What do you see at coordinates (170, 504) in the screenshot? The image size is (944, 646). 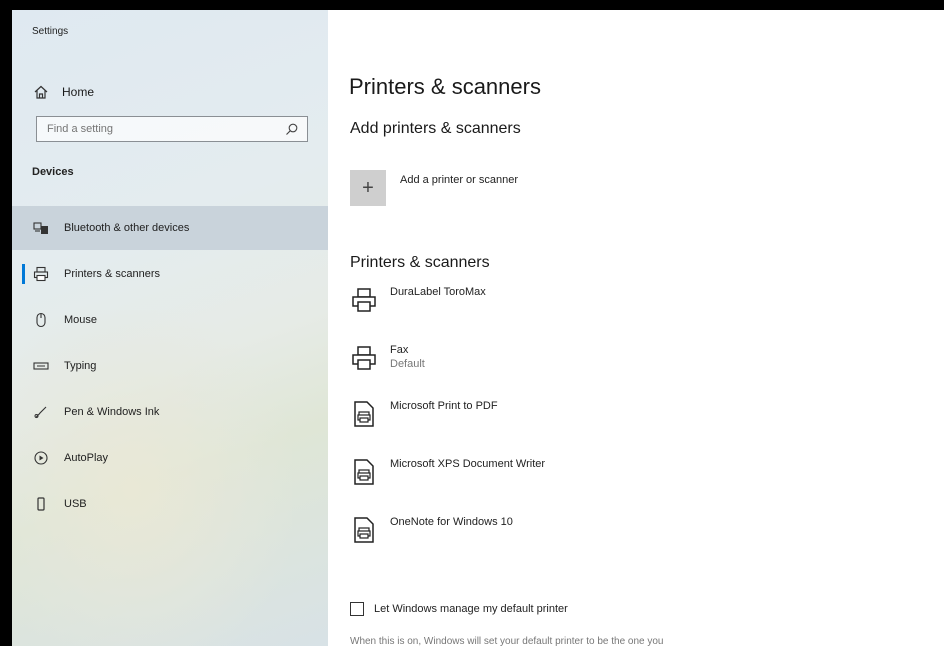 I see `sidebar-item-usb: USB` at bounding box center [170, 504].